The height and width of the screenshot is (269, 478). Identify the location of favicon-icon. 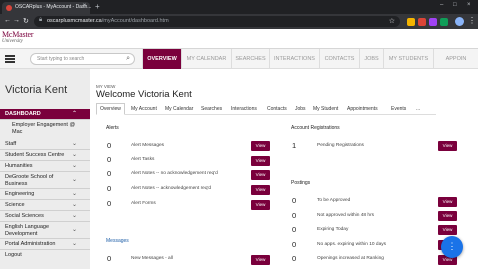
(9, 8).